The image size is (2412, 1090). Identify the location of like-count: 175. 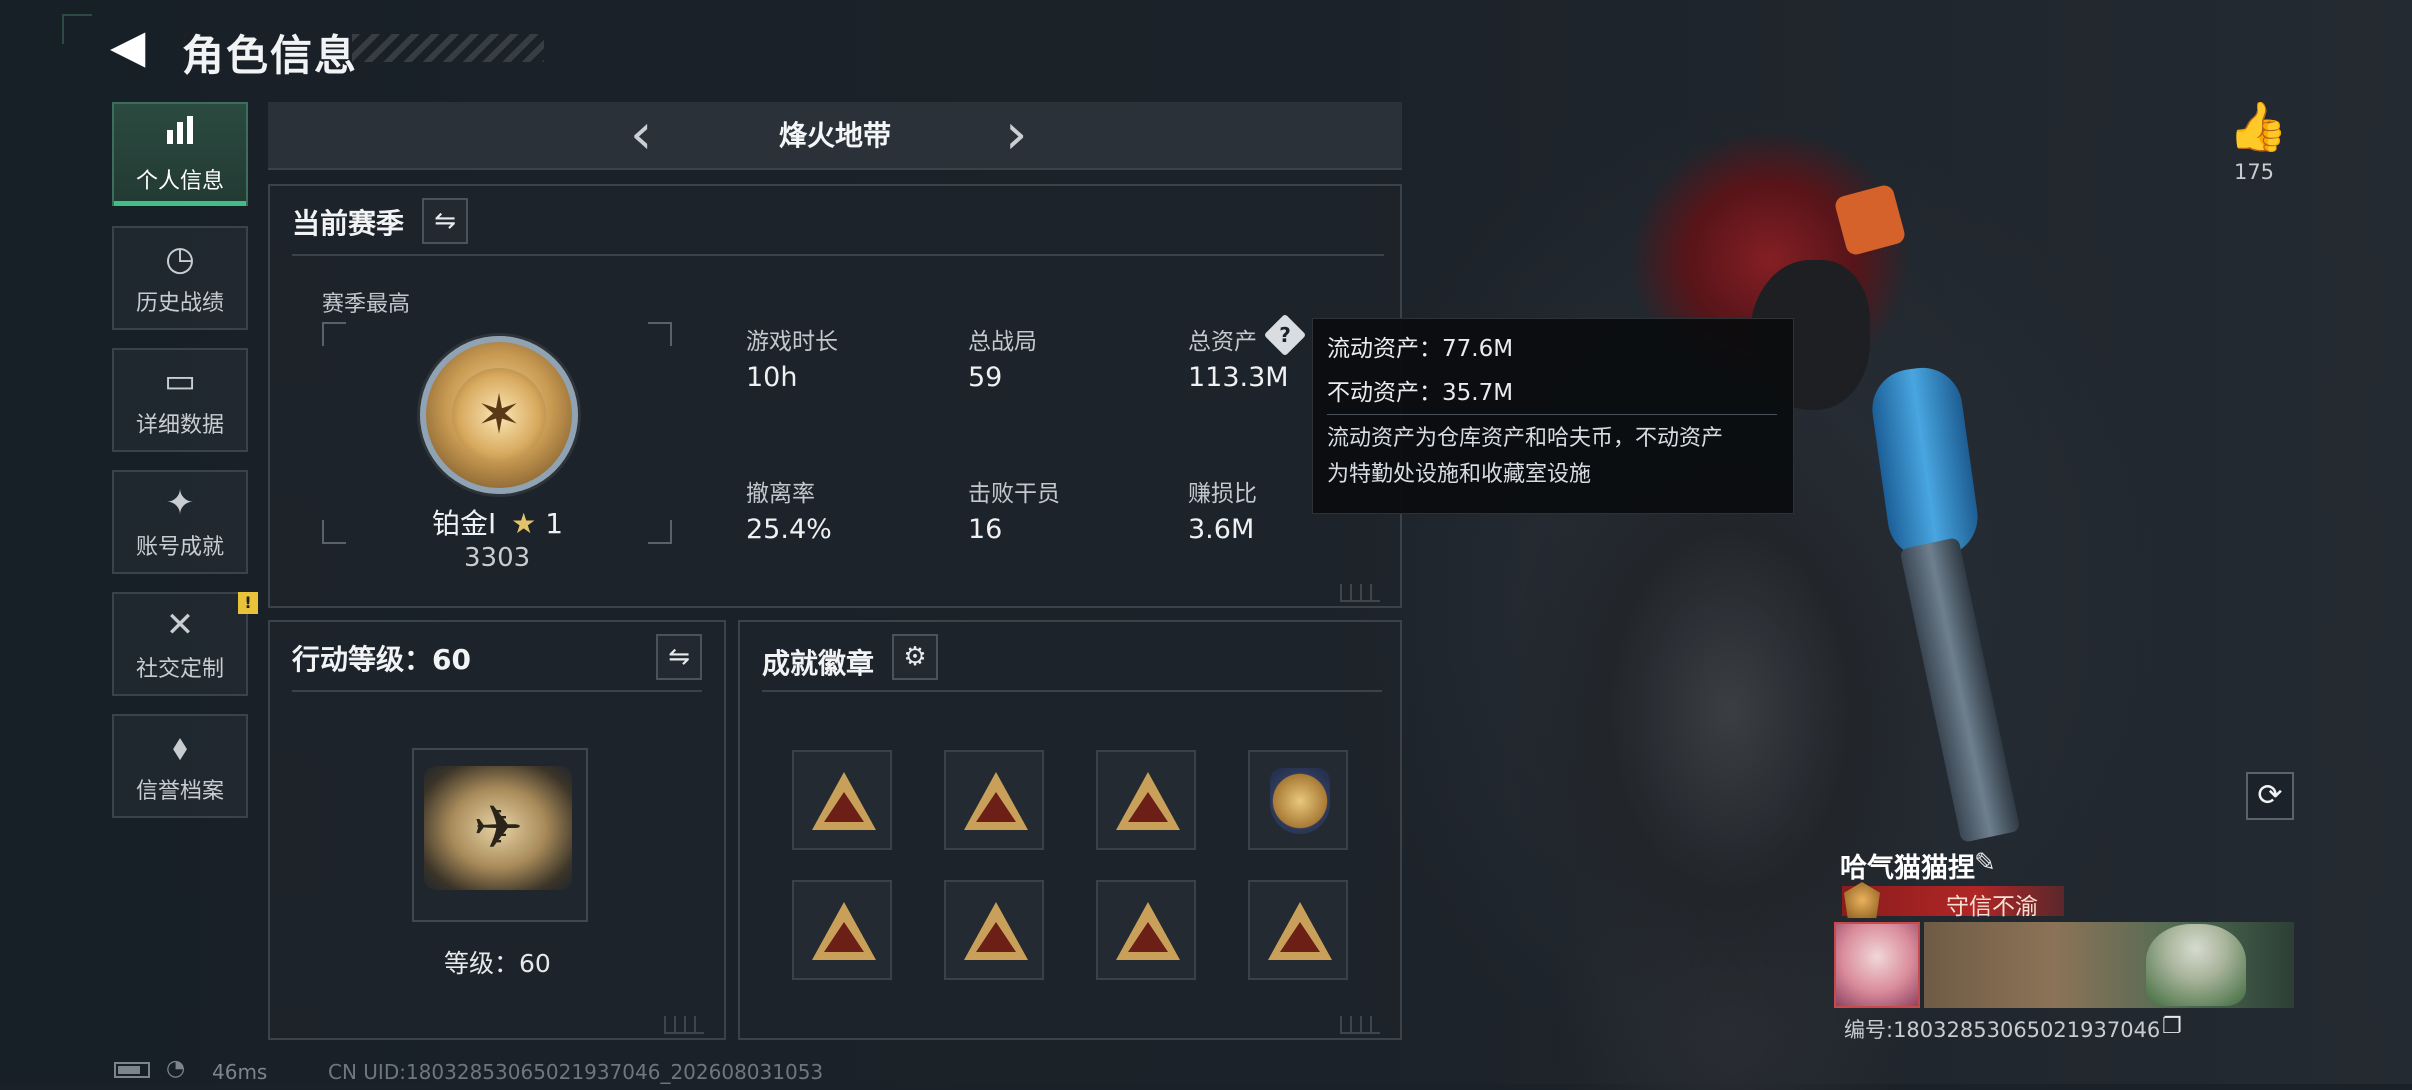
(2254, 172).